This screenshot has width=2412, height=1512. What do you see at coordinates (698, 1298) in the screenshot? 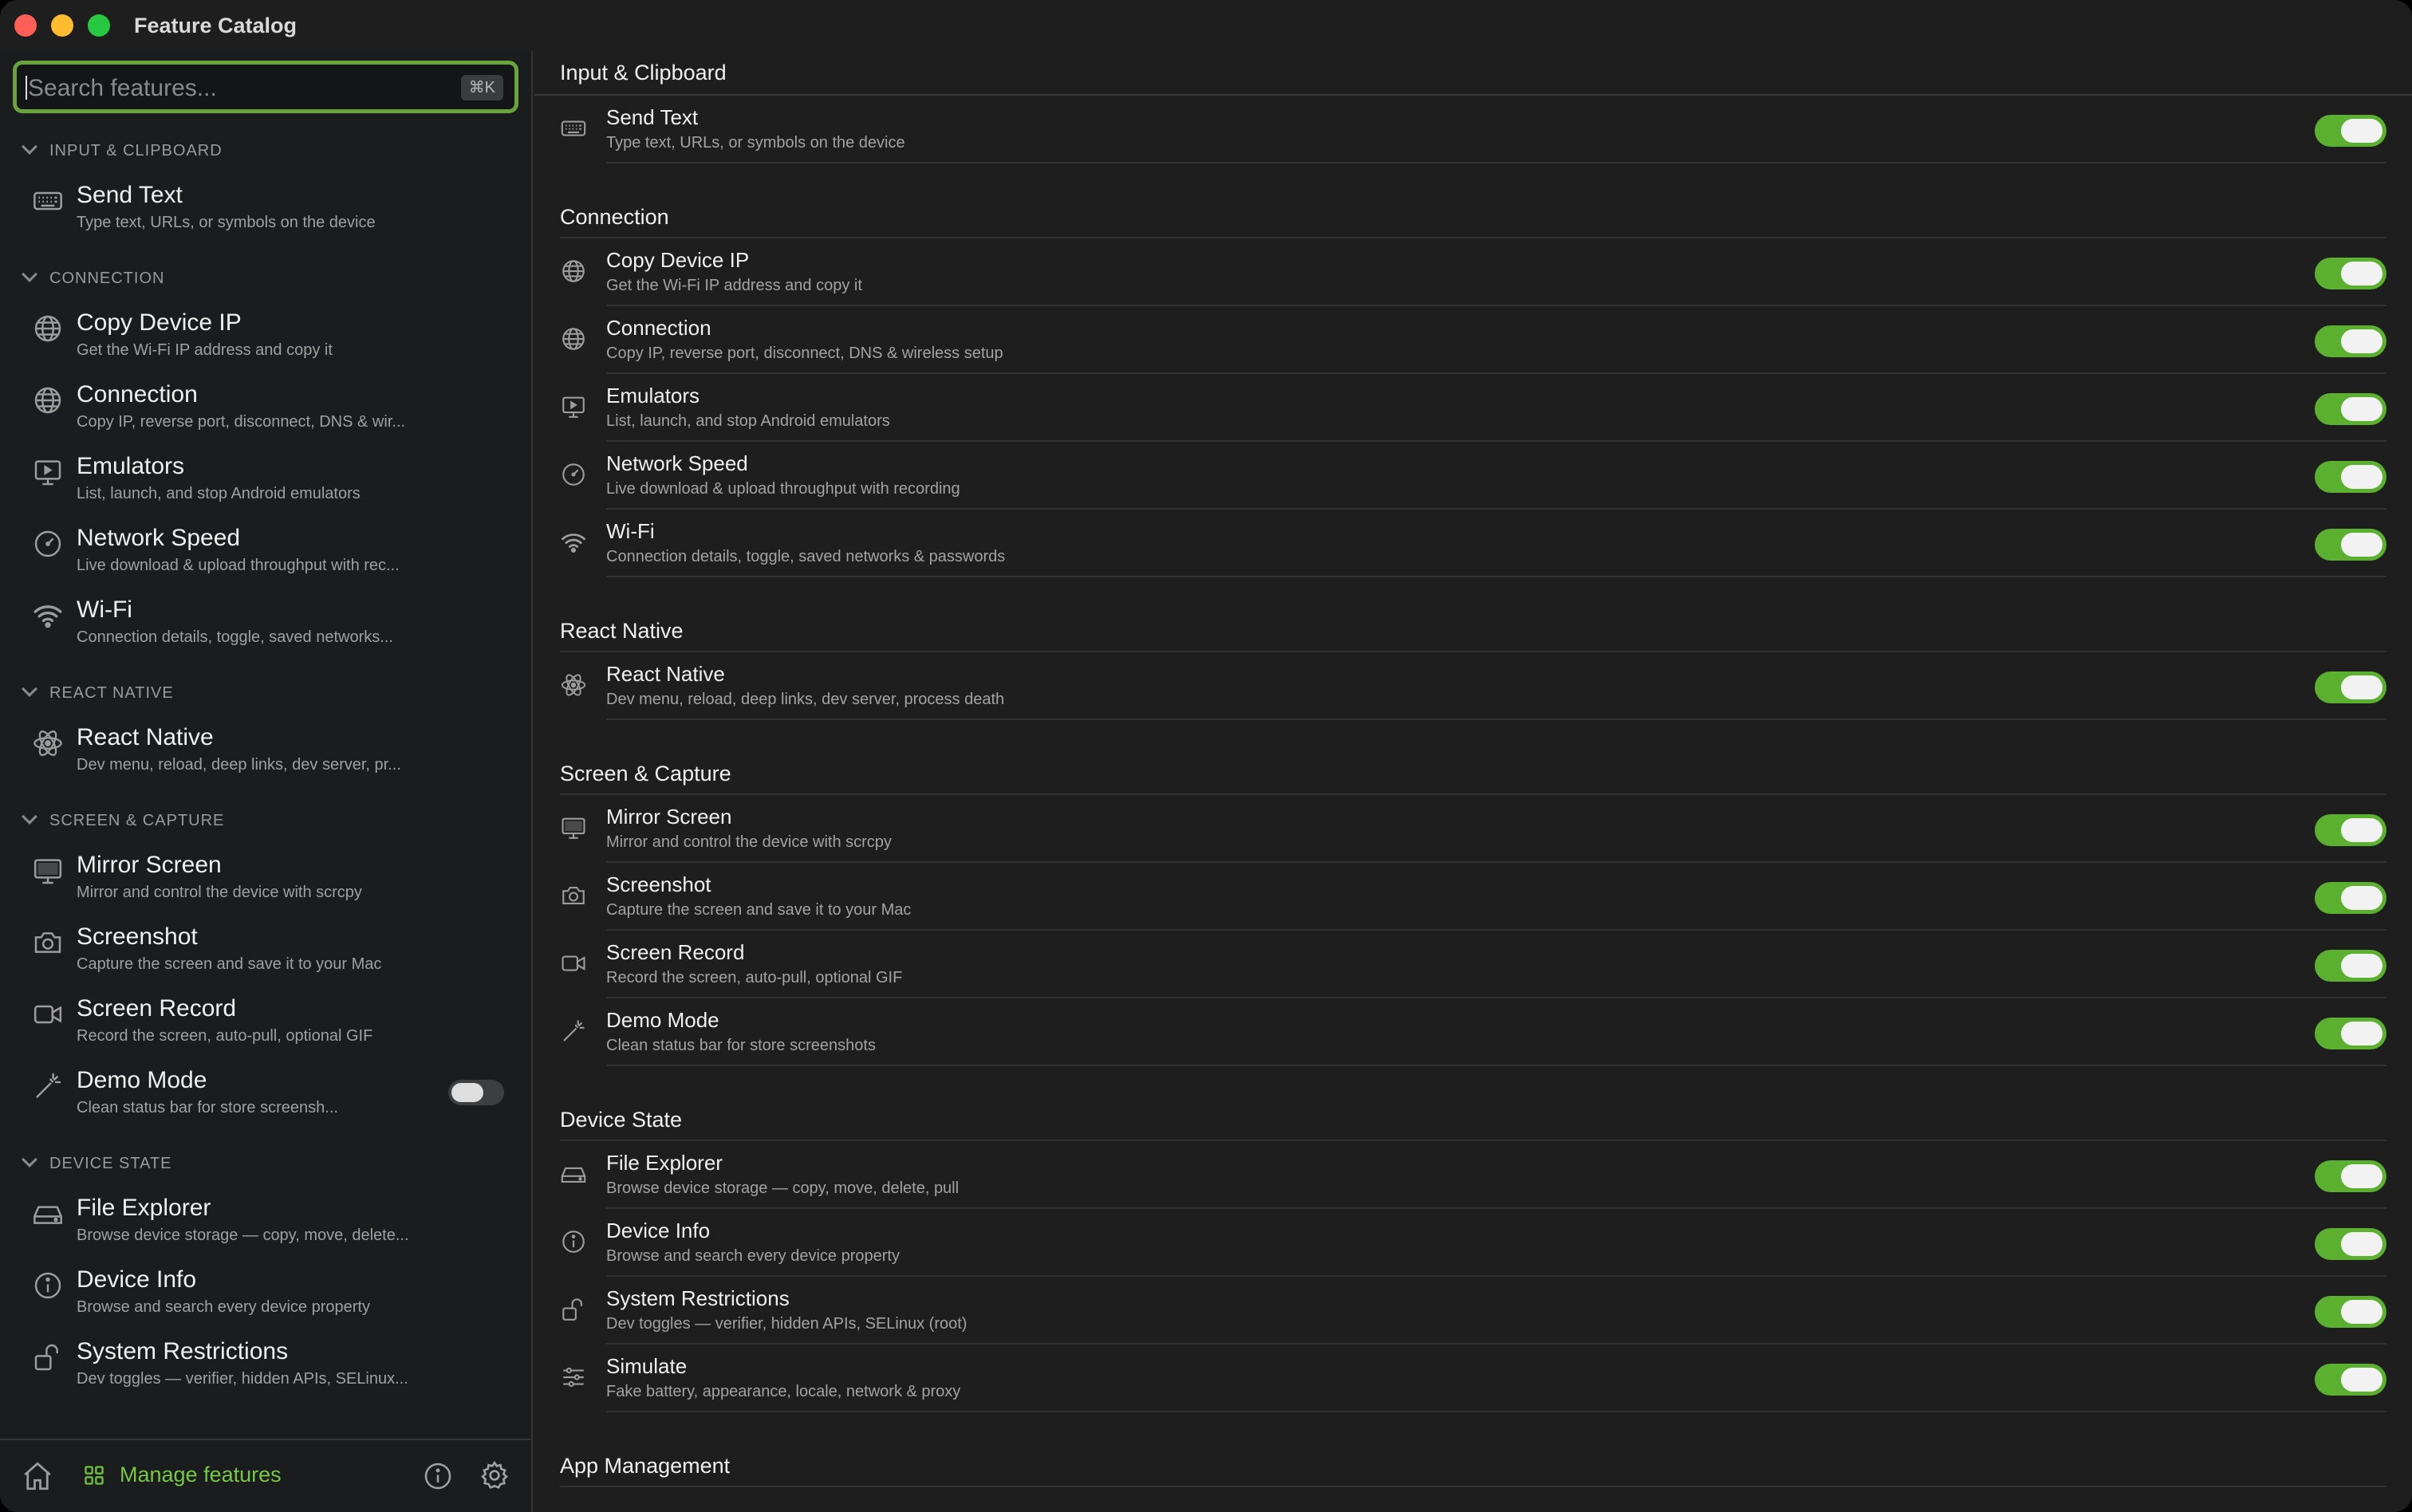
I see `feature-title: System Restrictions` at bounding box center [698, 1298].